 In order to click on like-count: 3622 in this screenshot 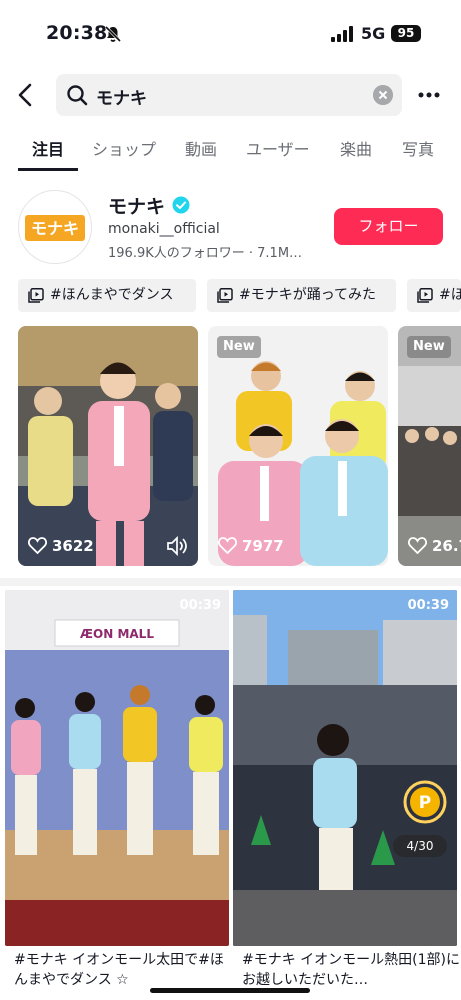, I will do `click(61, 546)`.